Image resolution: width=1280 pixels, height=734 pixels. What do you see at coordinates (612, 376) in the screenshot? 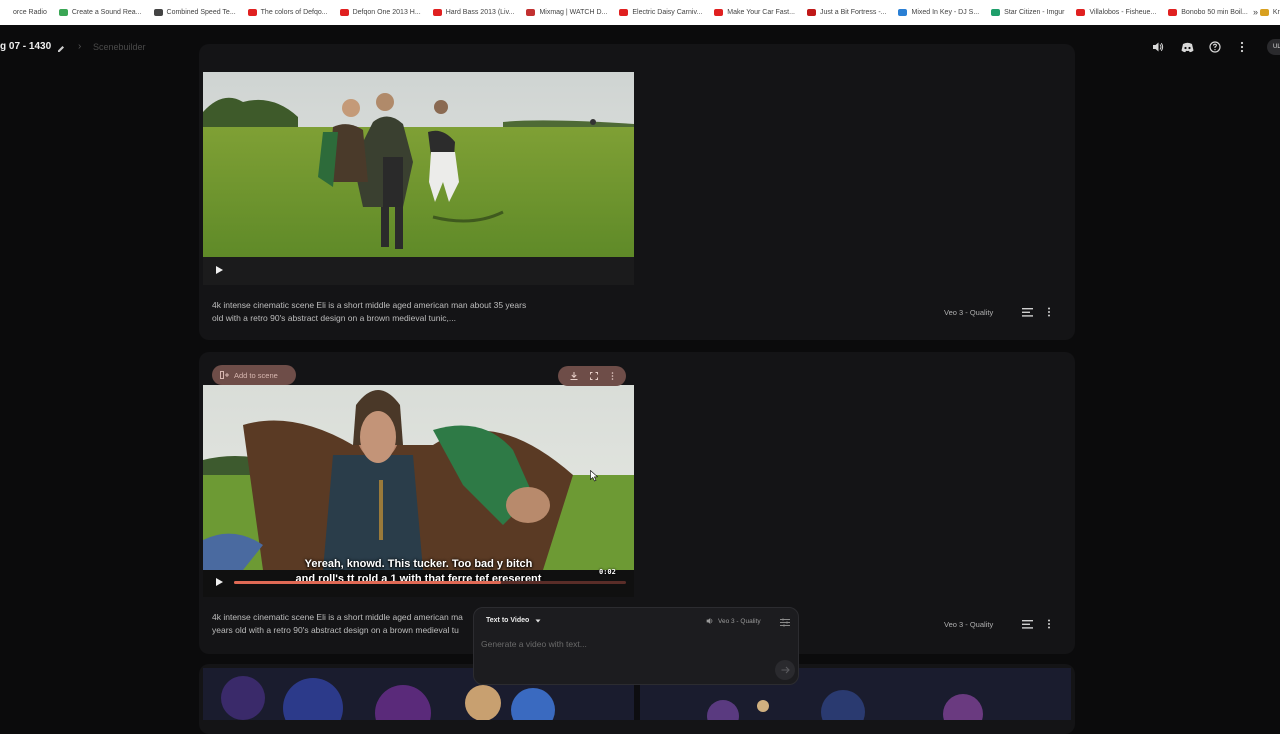
I see `video-more-icon` at bounding box center [612, 376].